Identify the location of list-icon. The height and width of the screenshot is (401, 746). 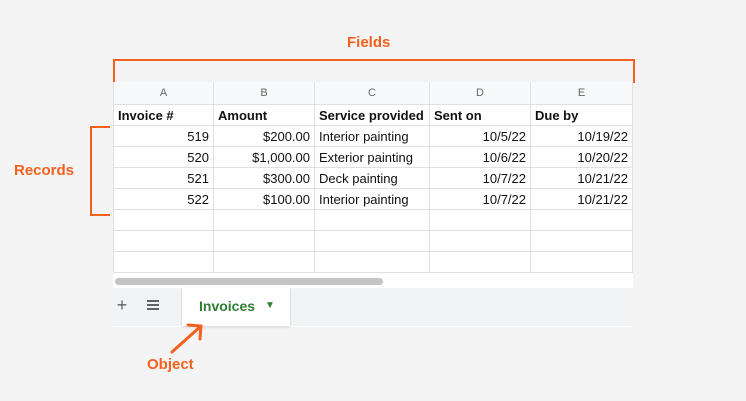
(153, 305).